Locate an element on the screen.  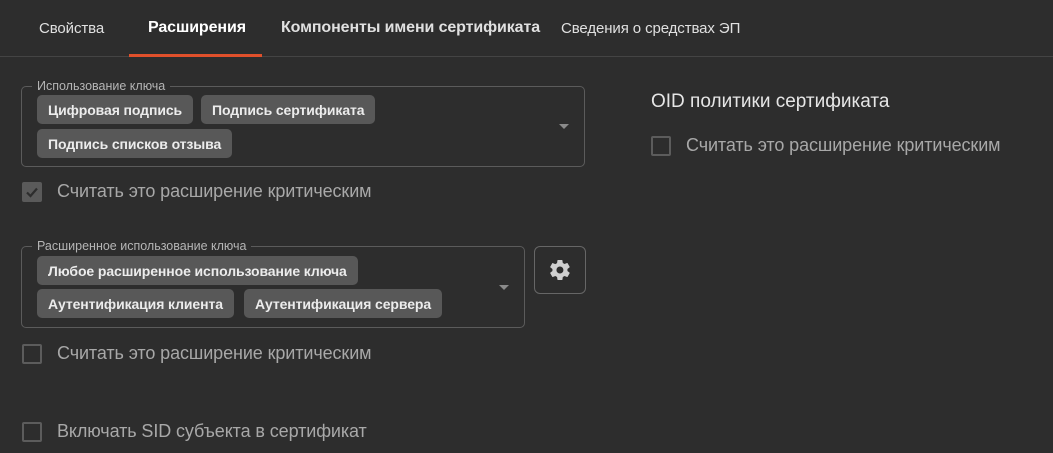
extended-key-usage-chip: Аутентификация сервера is located at coordinates (343, 303).